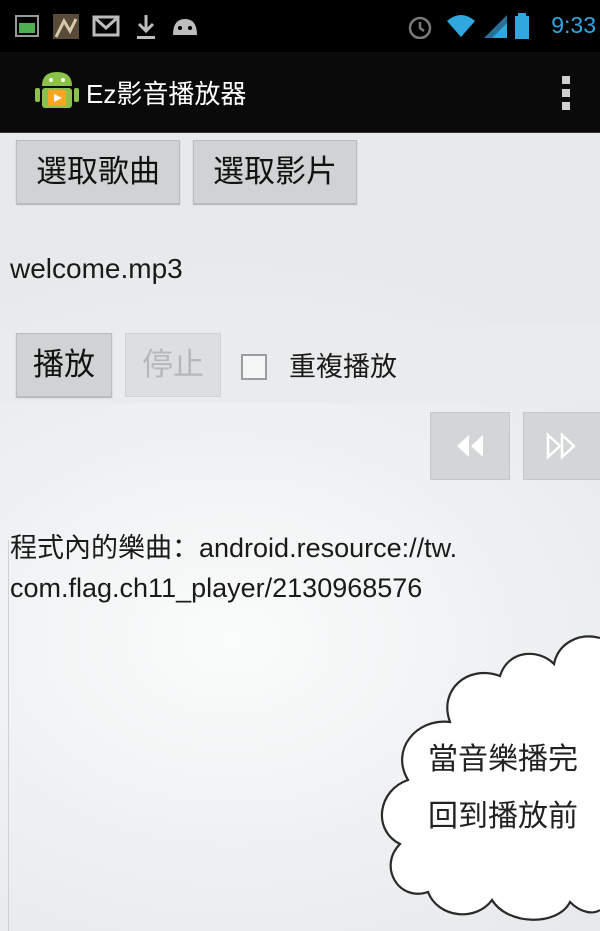 The height and width of the screenshot is (931, 600). I want to click on rewind-icon, so click(470, 446).